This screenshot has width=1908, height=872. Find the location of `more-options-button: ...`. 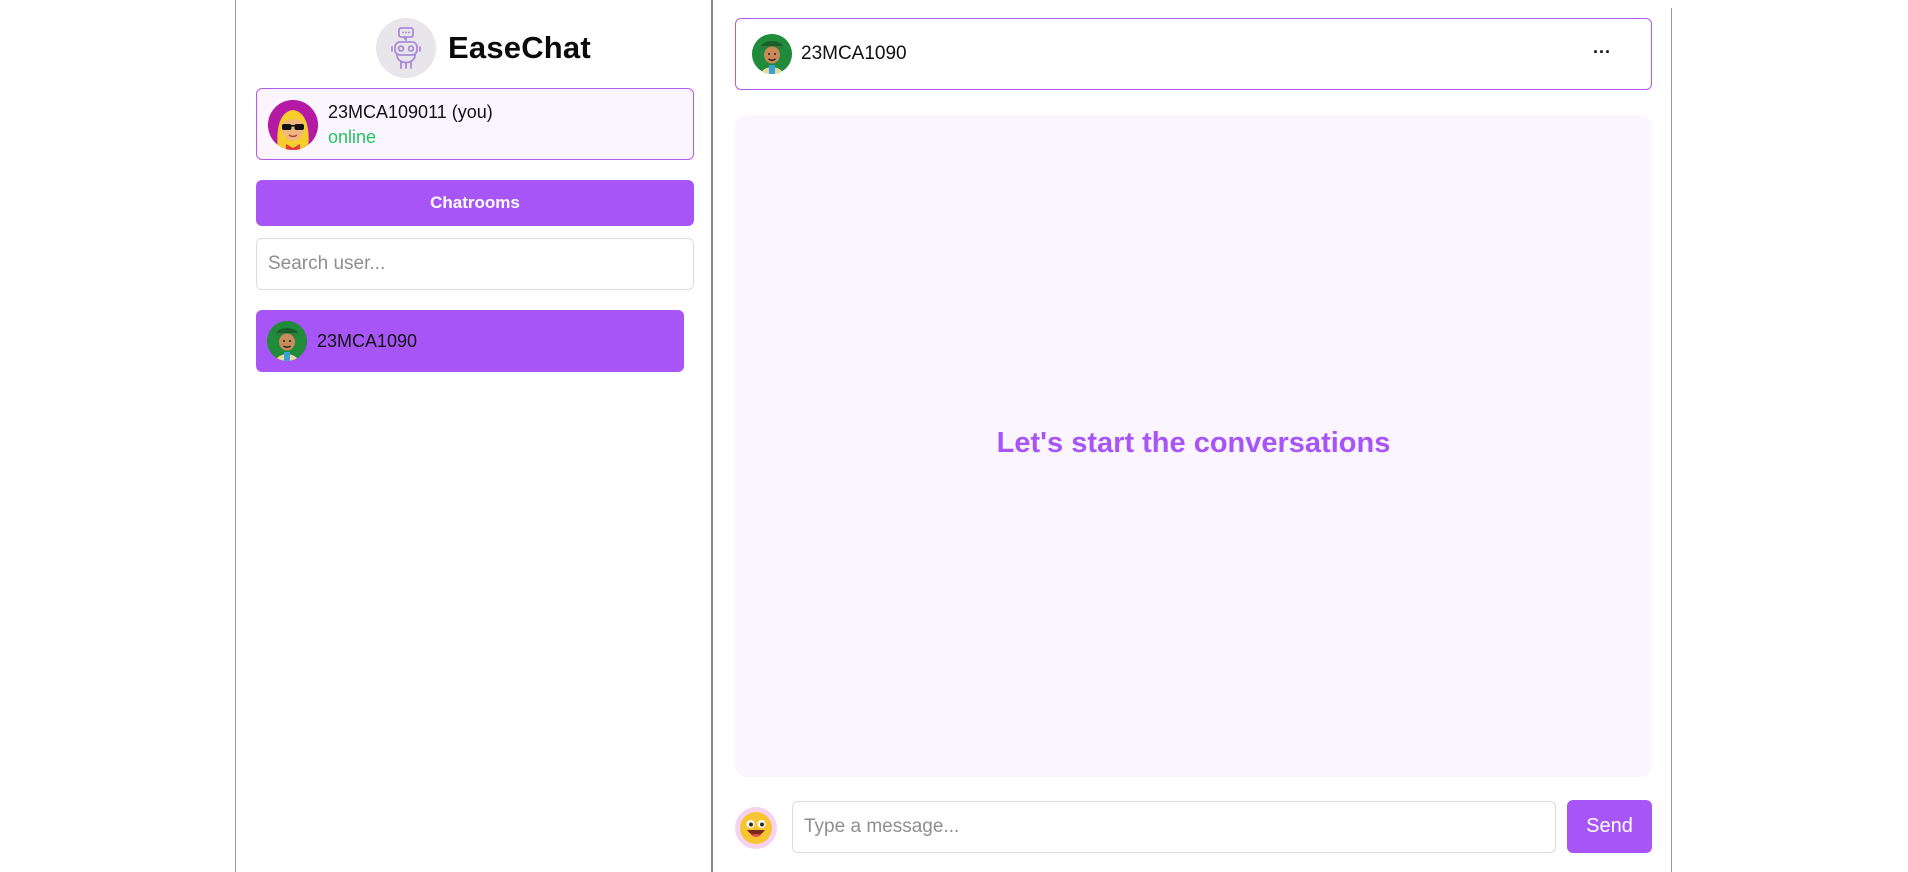

more-options-button: ... is located at coordinates (1602, 47).